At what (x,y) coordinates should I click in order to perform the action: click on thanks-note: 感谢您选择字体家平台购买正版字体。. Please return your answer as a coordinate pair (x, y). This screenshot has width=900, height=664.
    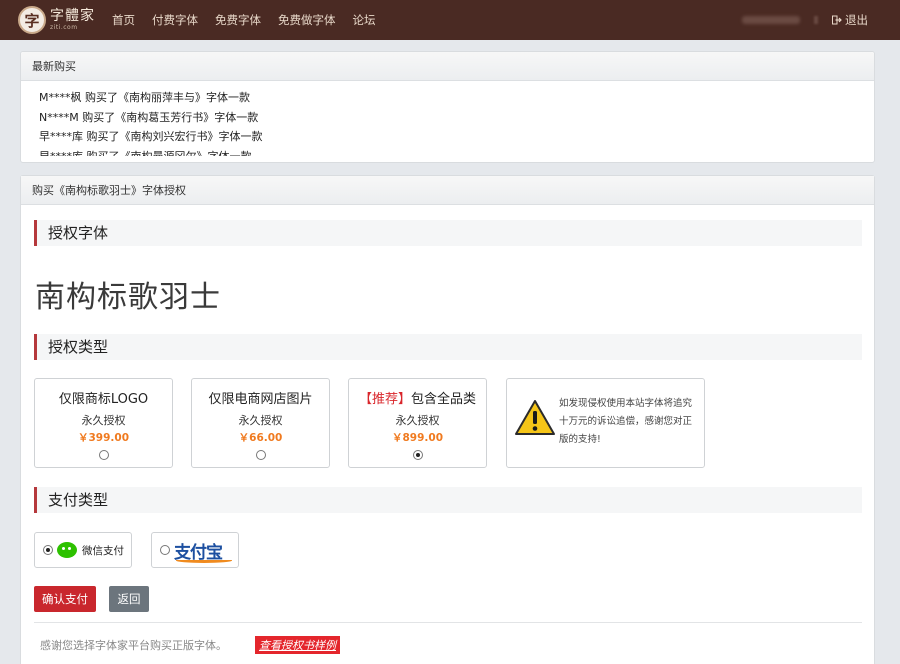
    Looking at the image, I should click on (133, 645).